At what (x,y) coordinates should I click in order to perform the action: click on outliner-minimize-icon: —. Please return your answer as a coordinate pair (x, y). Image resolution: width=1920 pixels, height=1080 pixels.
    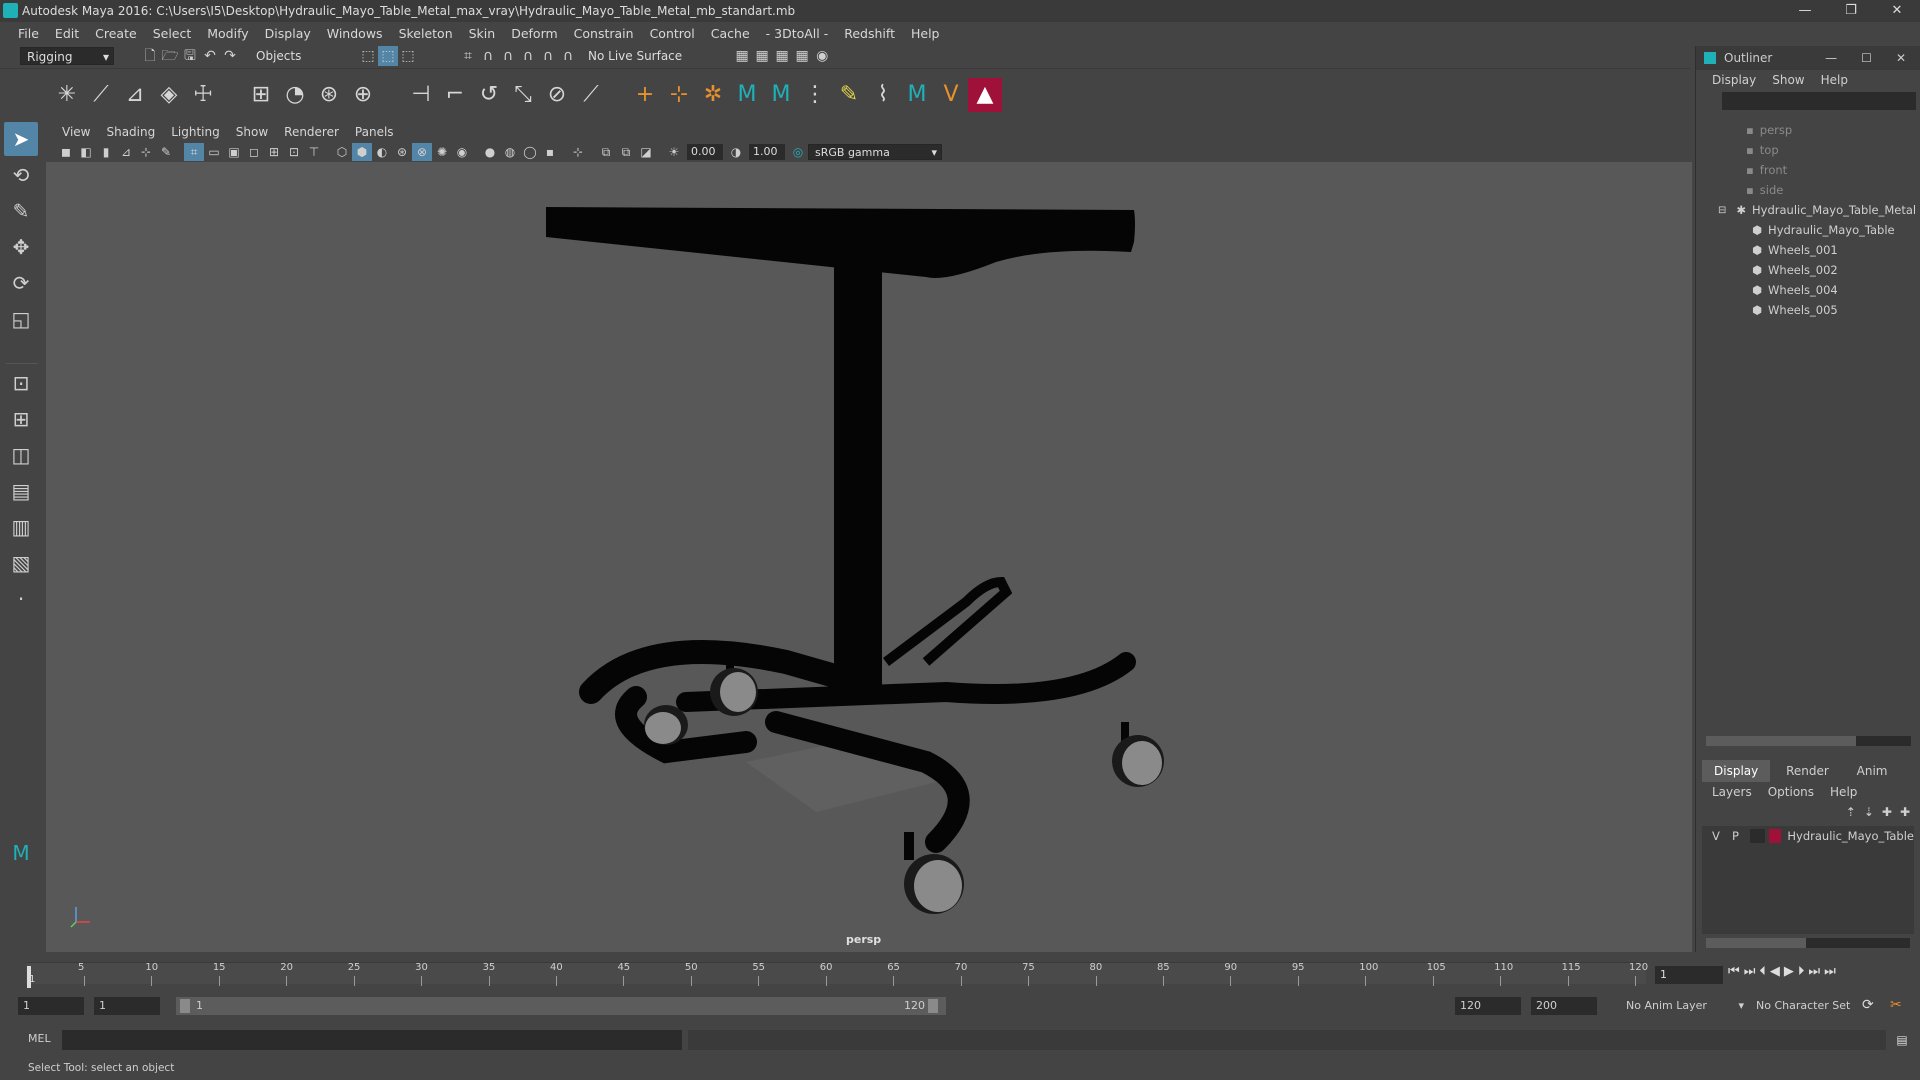
    Looking at the image, I should click on (1831, 58).